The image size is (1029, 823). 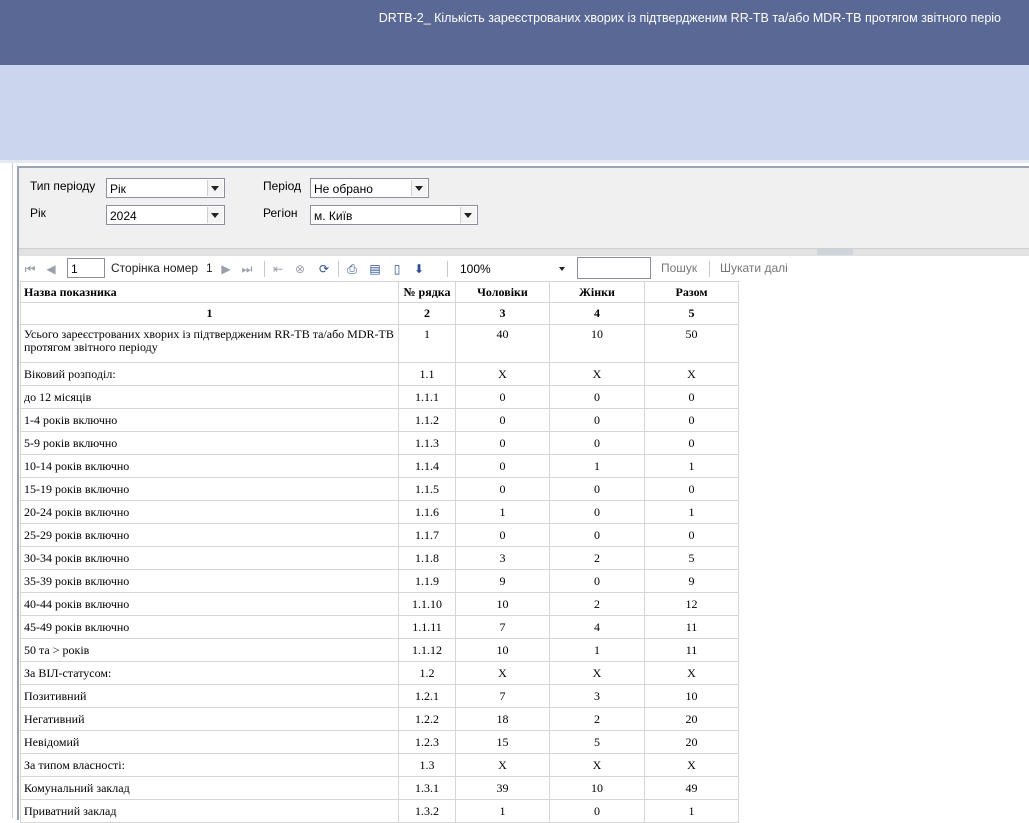 What do you see at coordinates (209, 742) in the screenshot?
I see `indicator-name-cell: Невідомий` at bounding box center [209, 742].